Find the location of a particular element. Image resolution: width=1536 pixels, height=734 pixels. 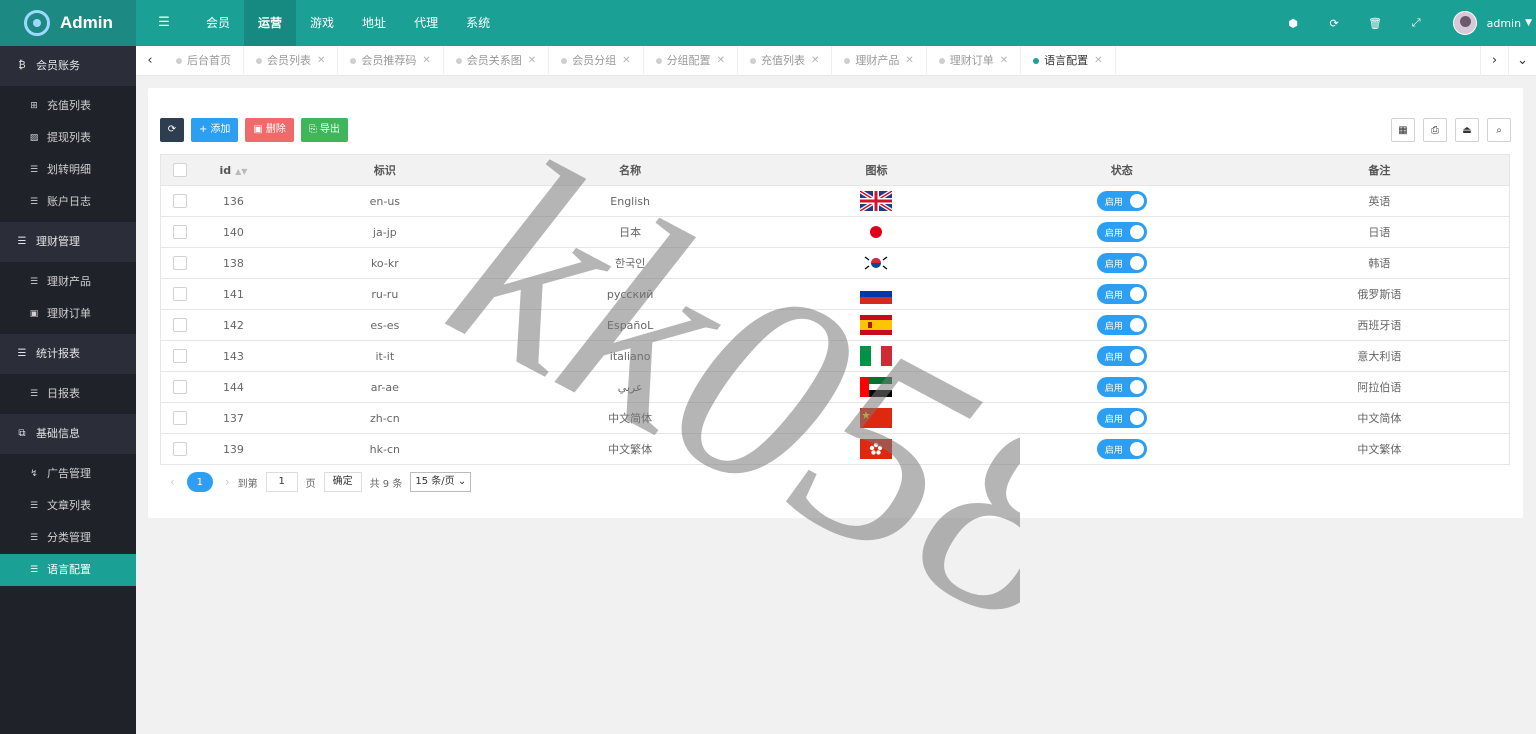

sidebar-item-3-1: ☰ 文章列表 is located at coordinates (68, 506).